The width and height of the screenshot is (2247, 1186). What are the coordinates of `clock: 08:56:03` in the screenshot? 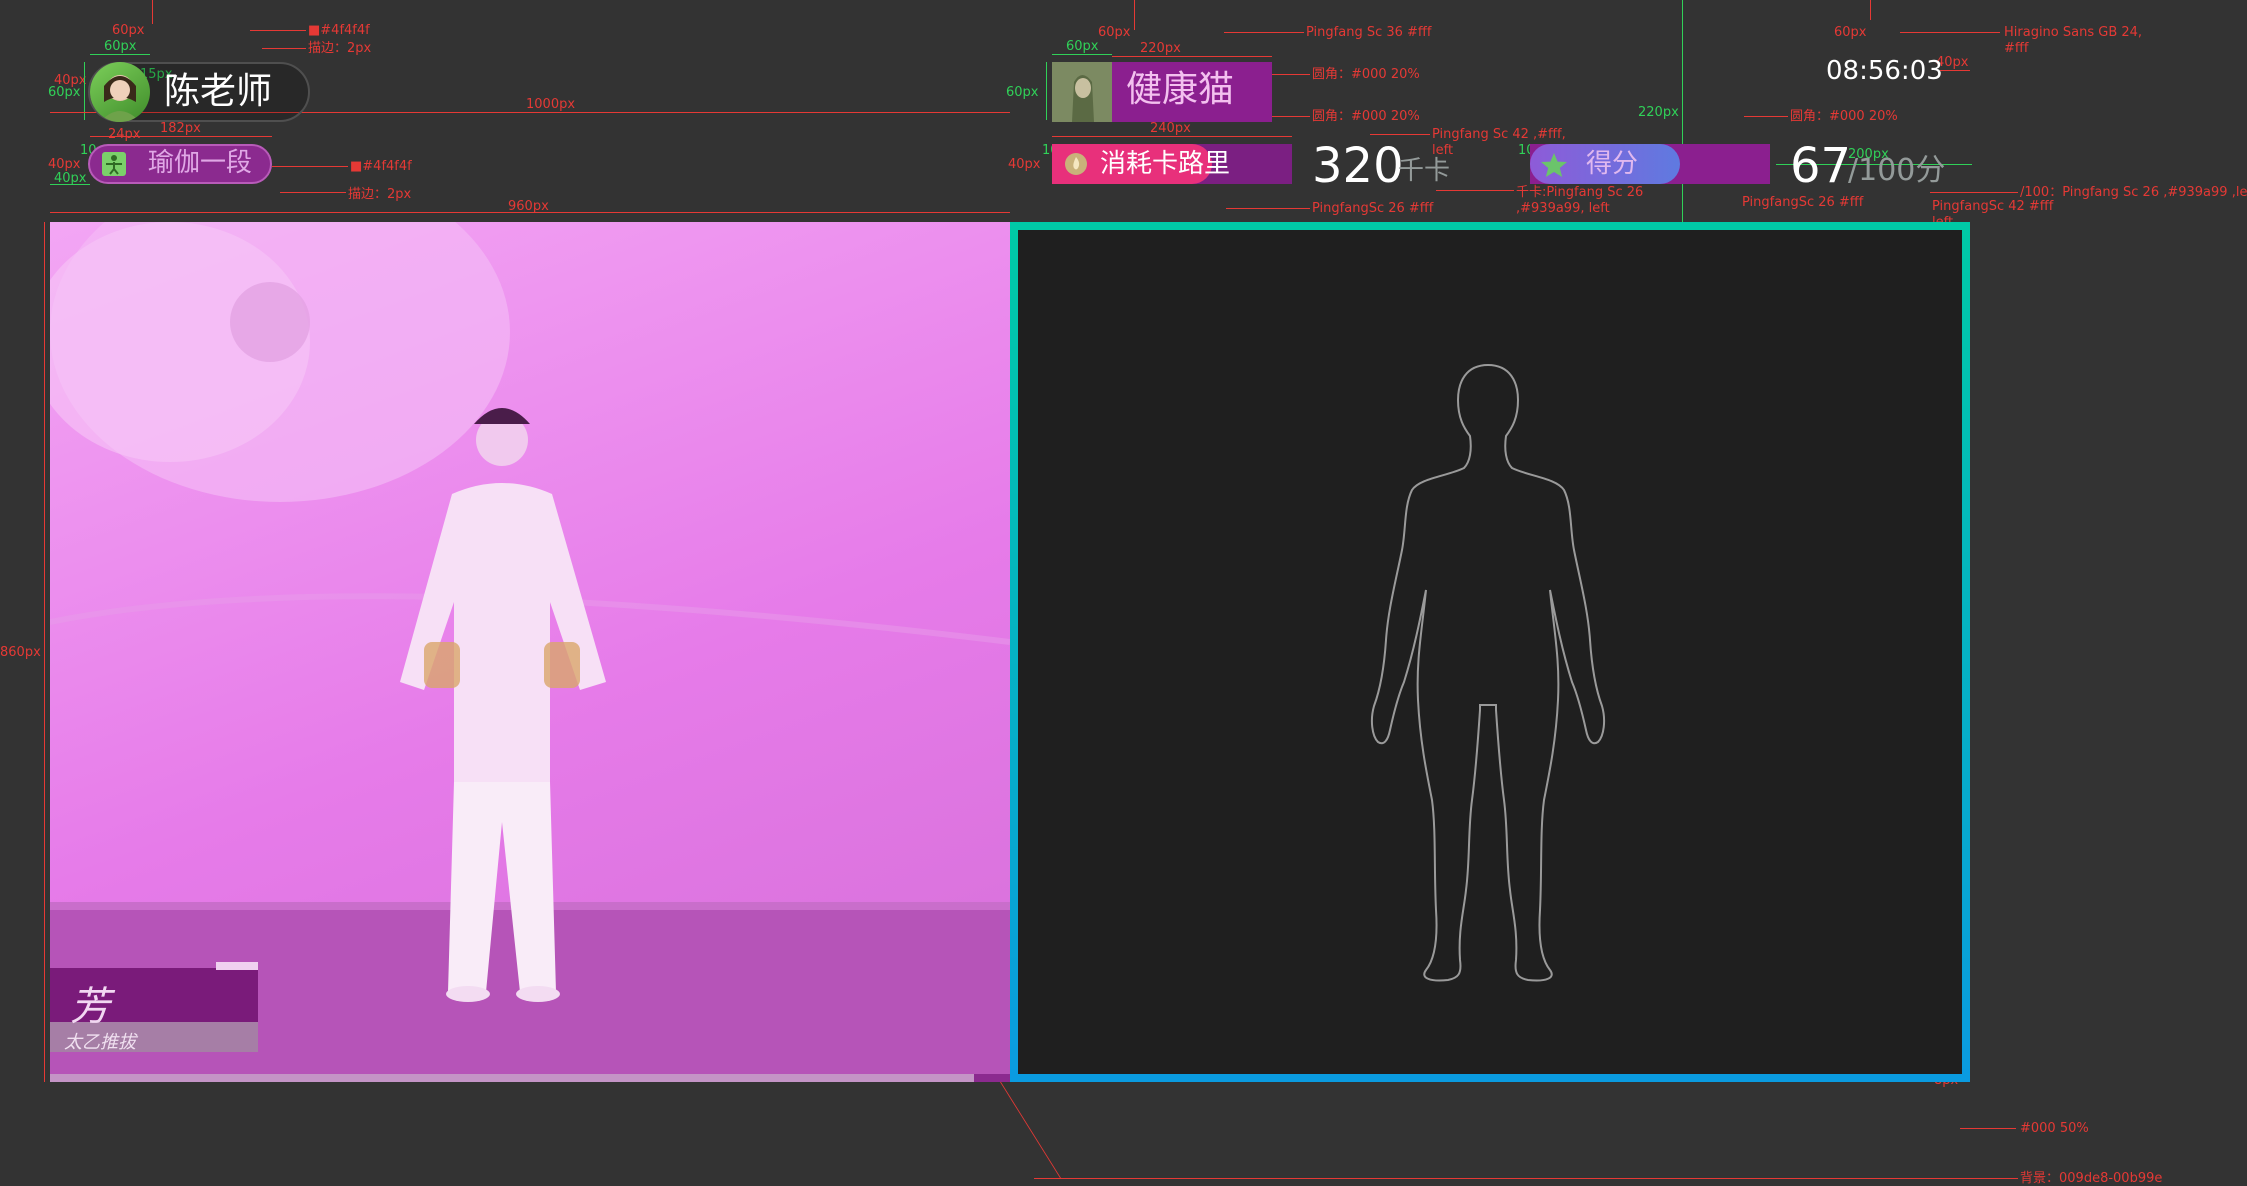 It's located at (1884, 71).